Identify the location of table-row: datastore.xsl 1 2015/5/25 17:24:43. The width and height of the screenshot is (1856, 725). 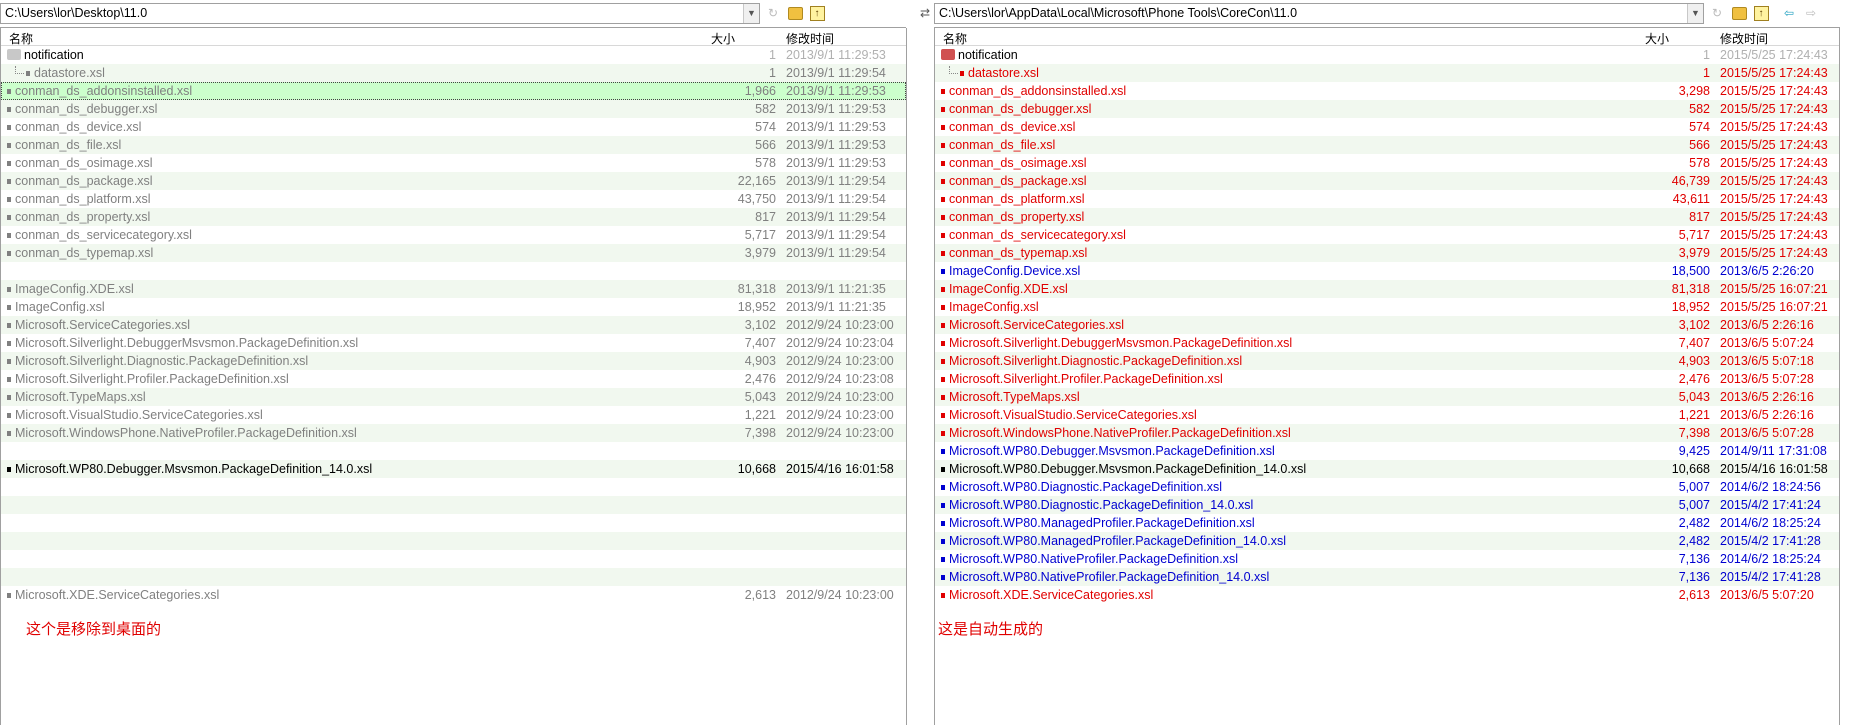
(1387, 73).